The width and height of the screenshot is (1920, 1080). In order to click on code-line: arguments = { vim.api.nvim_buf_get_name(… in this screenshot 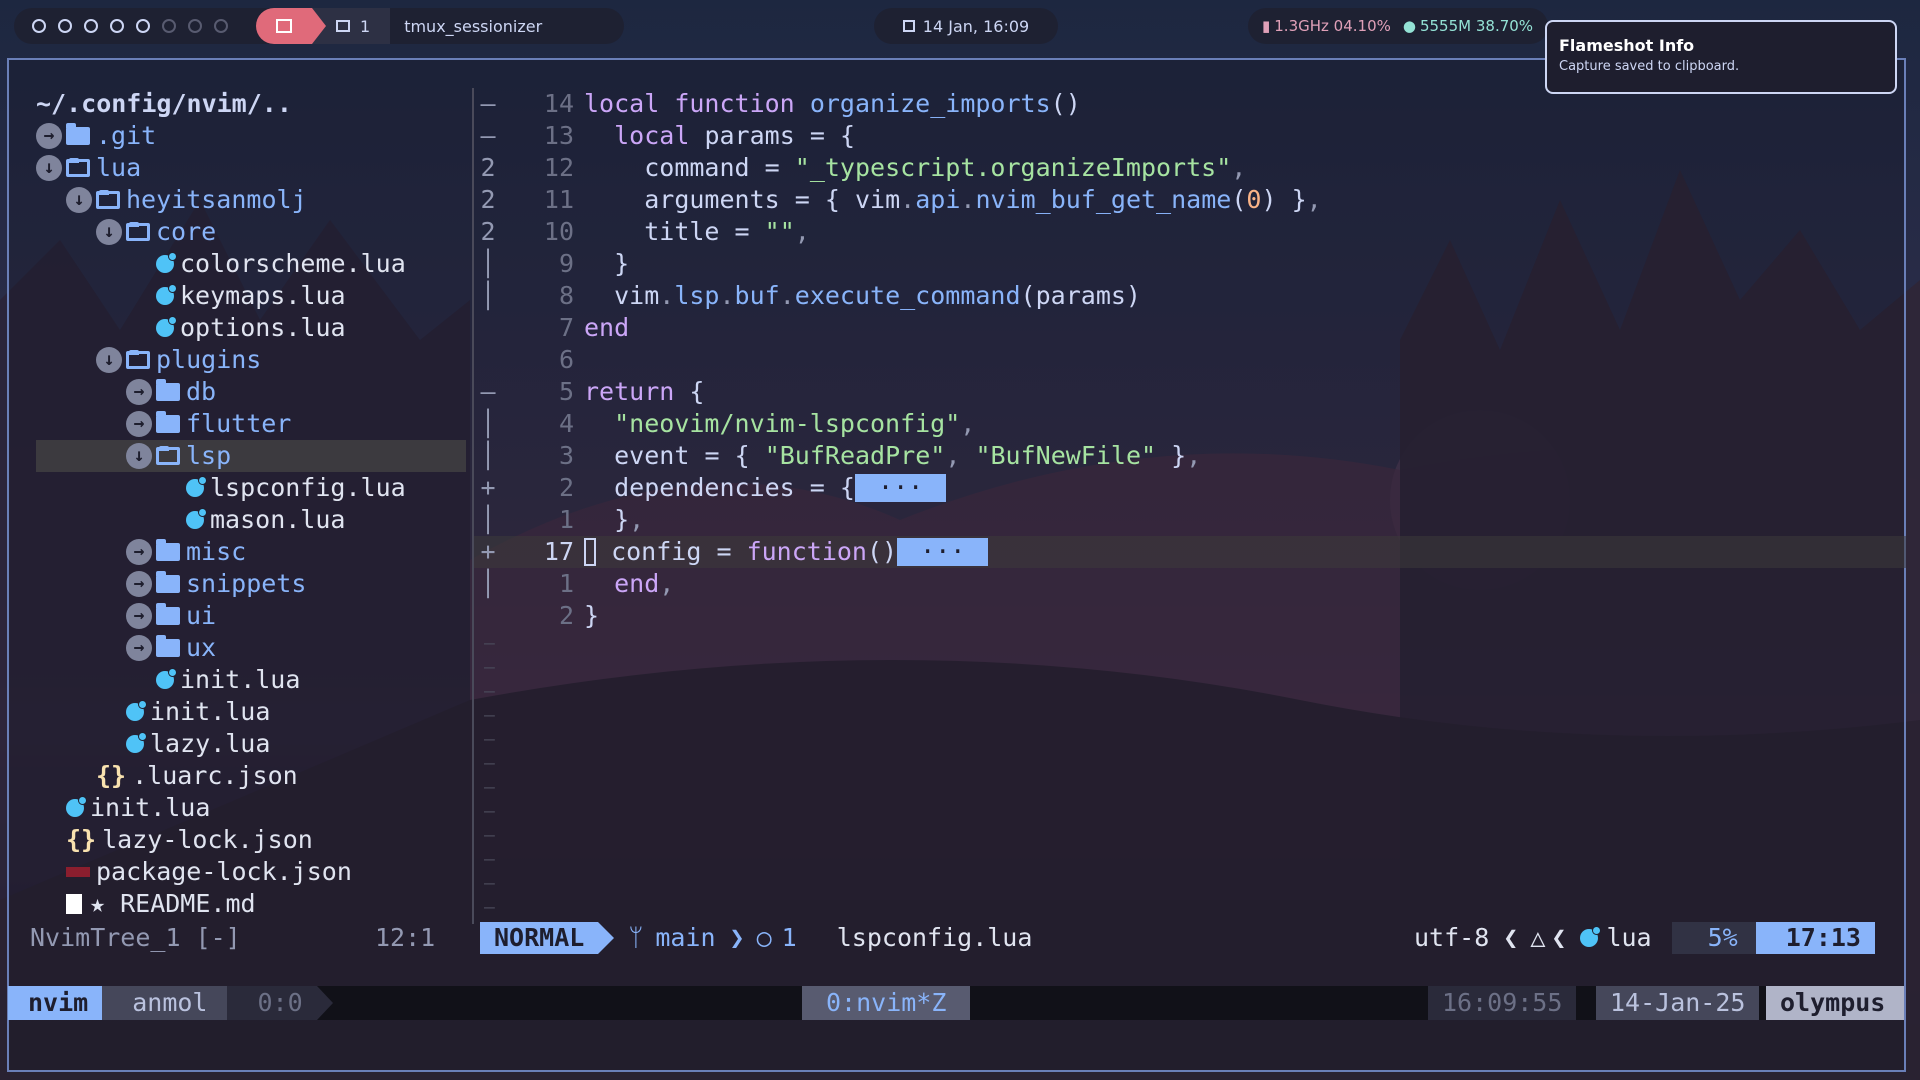, I will do `click(1244, 200)`.